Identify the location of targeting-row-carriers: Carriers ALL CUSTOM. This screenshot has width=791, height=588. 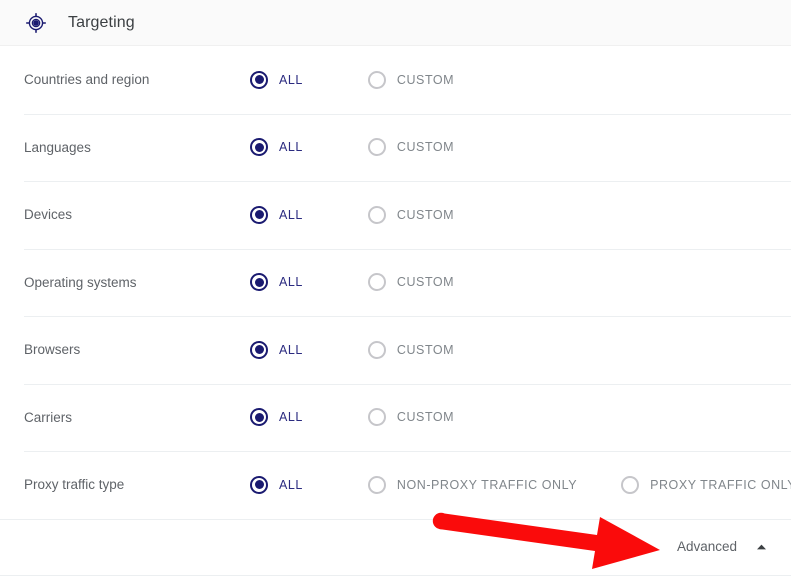
(395, 417).